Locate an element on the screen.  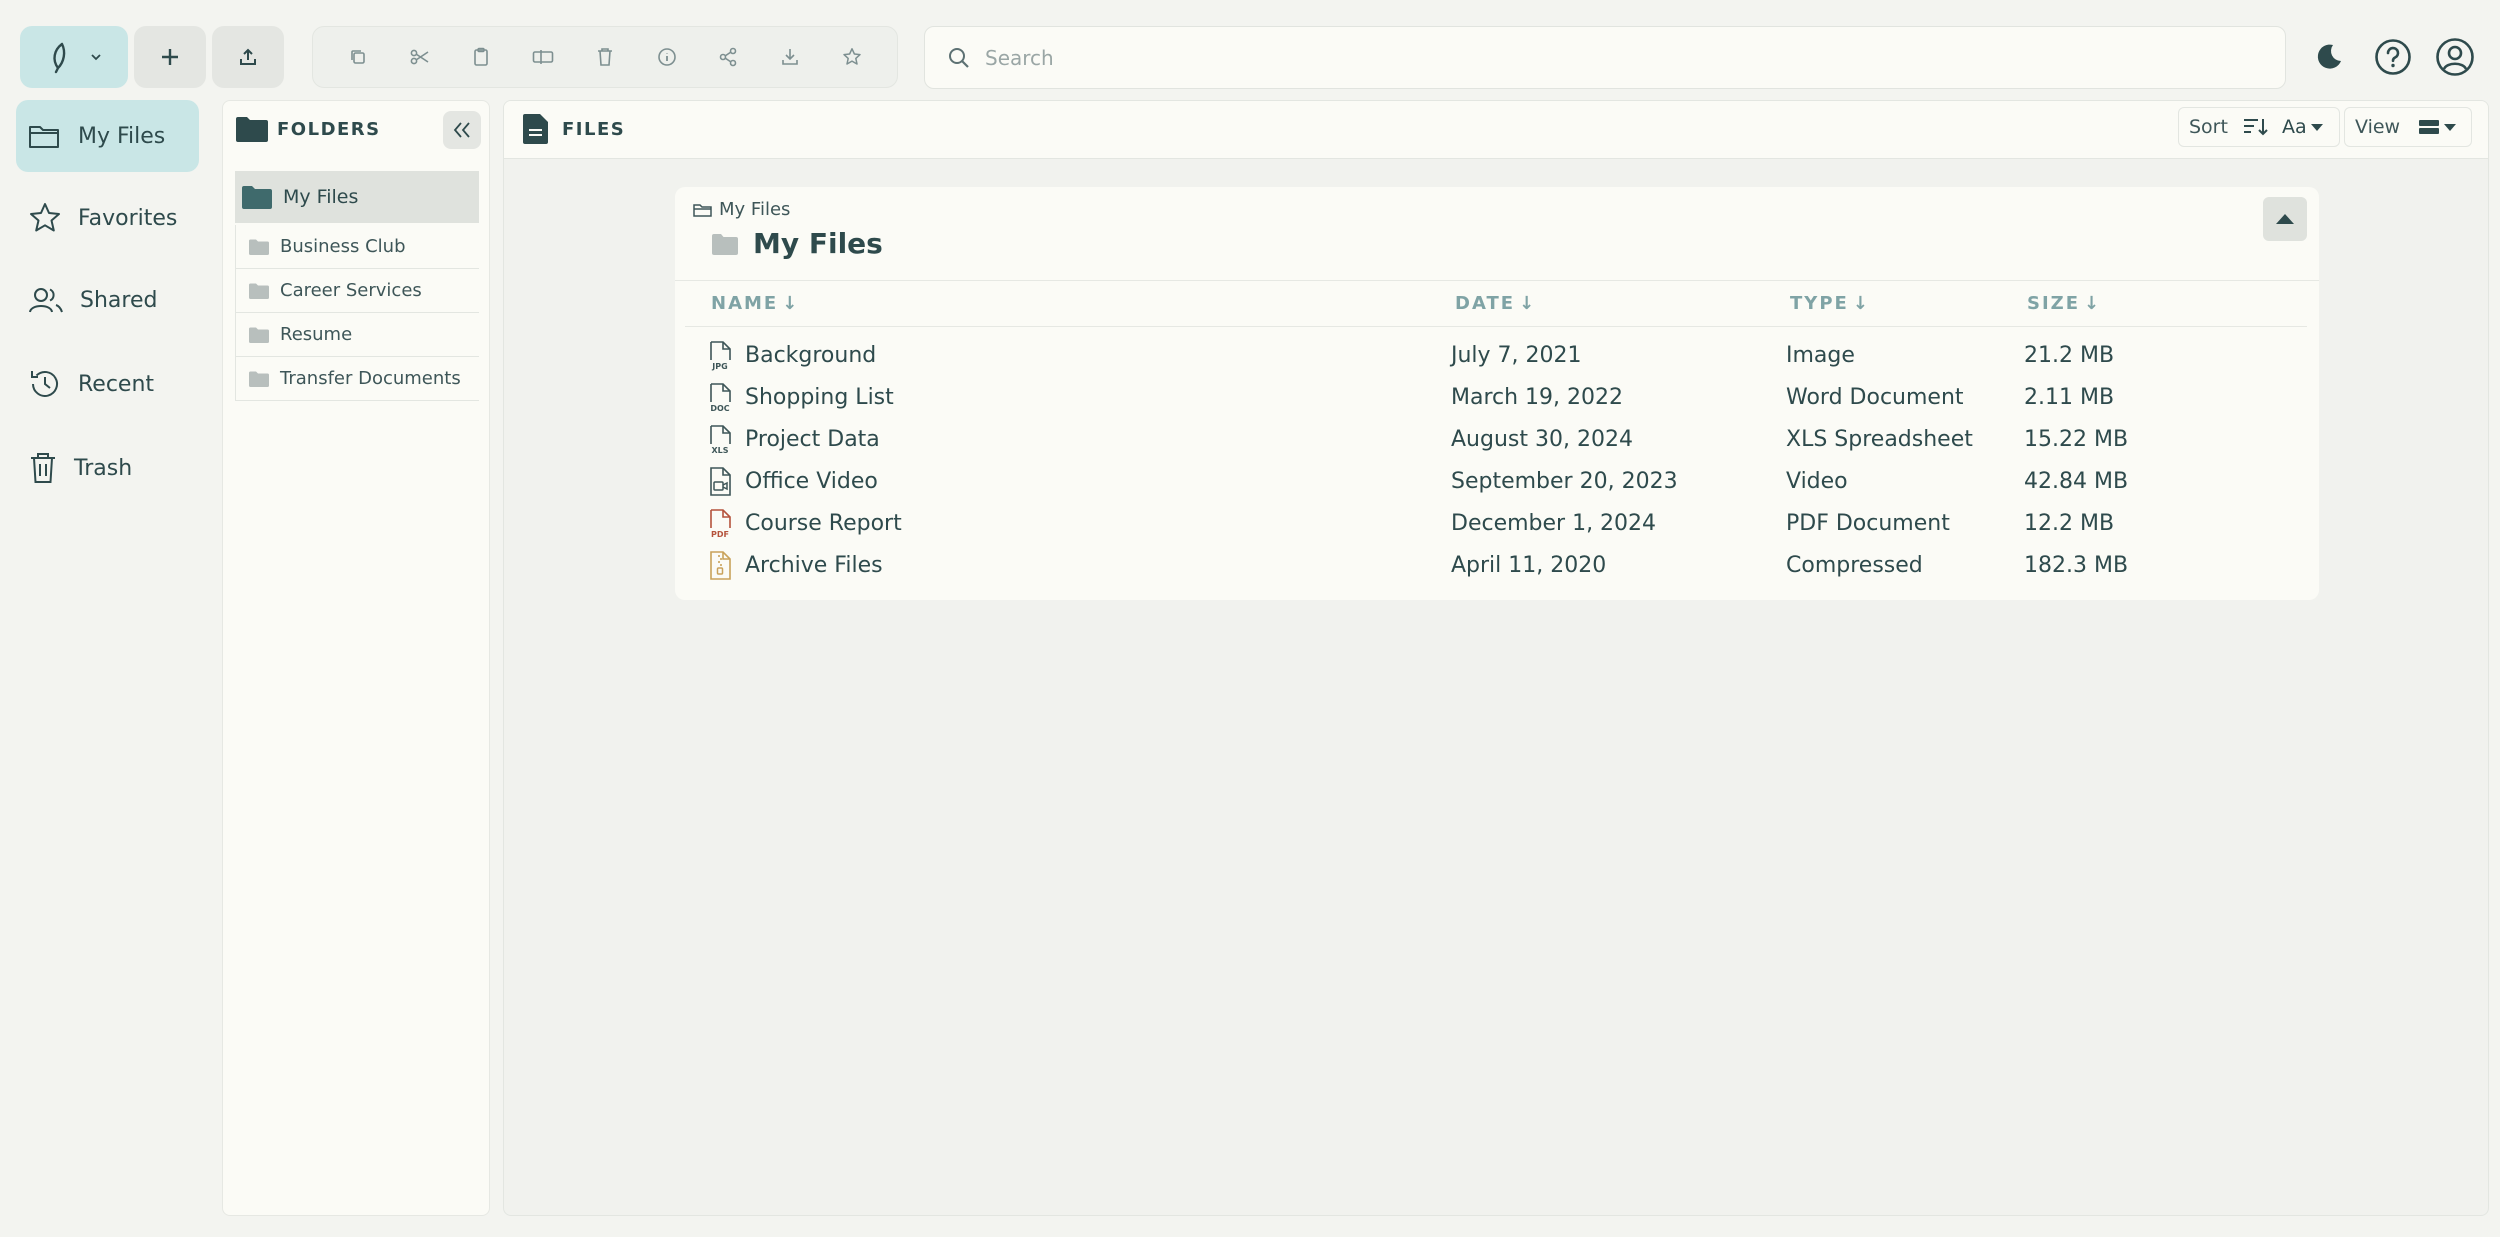
arrow-down-icon: ↓ is located at coordinates (2093, 303).